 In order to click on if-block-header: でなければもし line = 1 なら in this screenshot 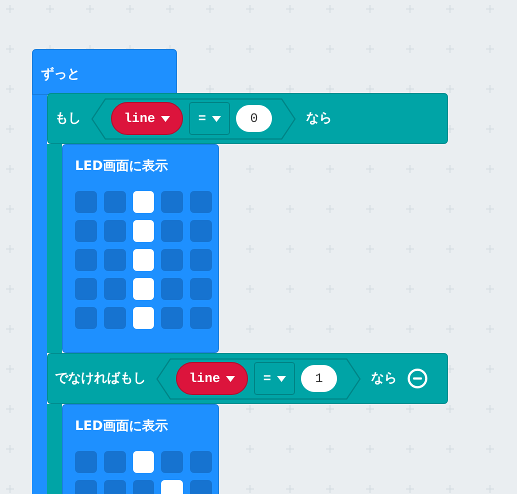, I will do `click(247, 378)`.